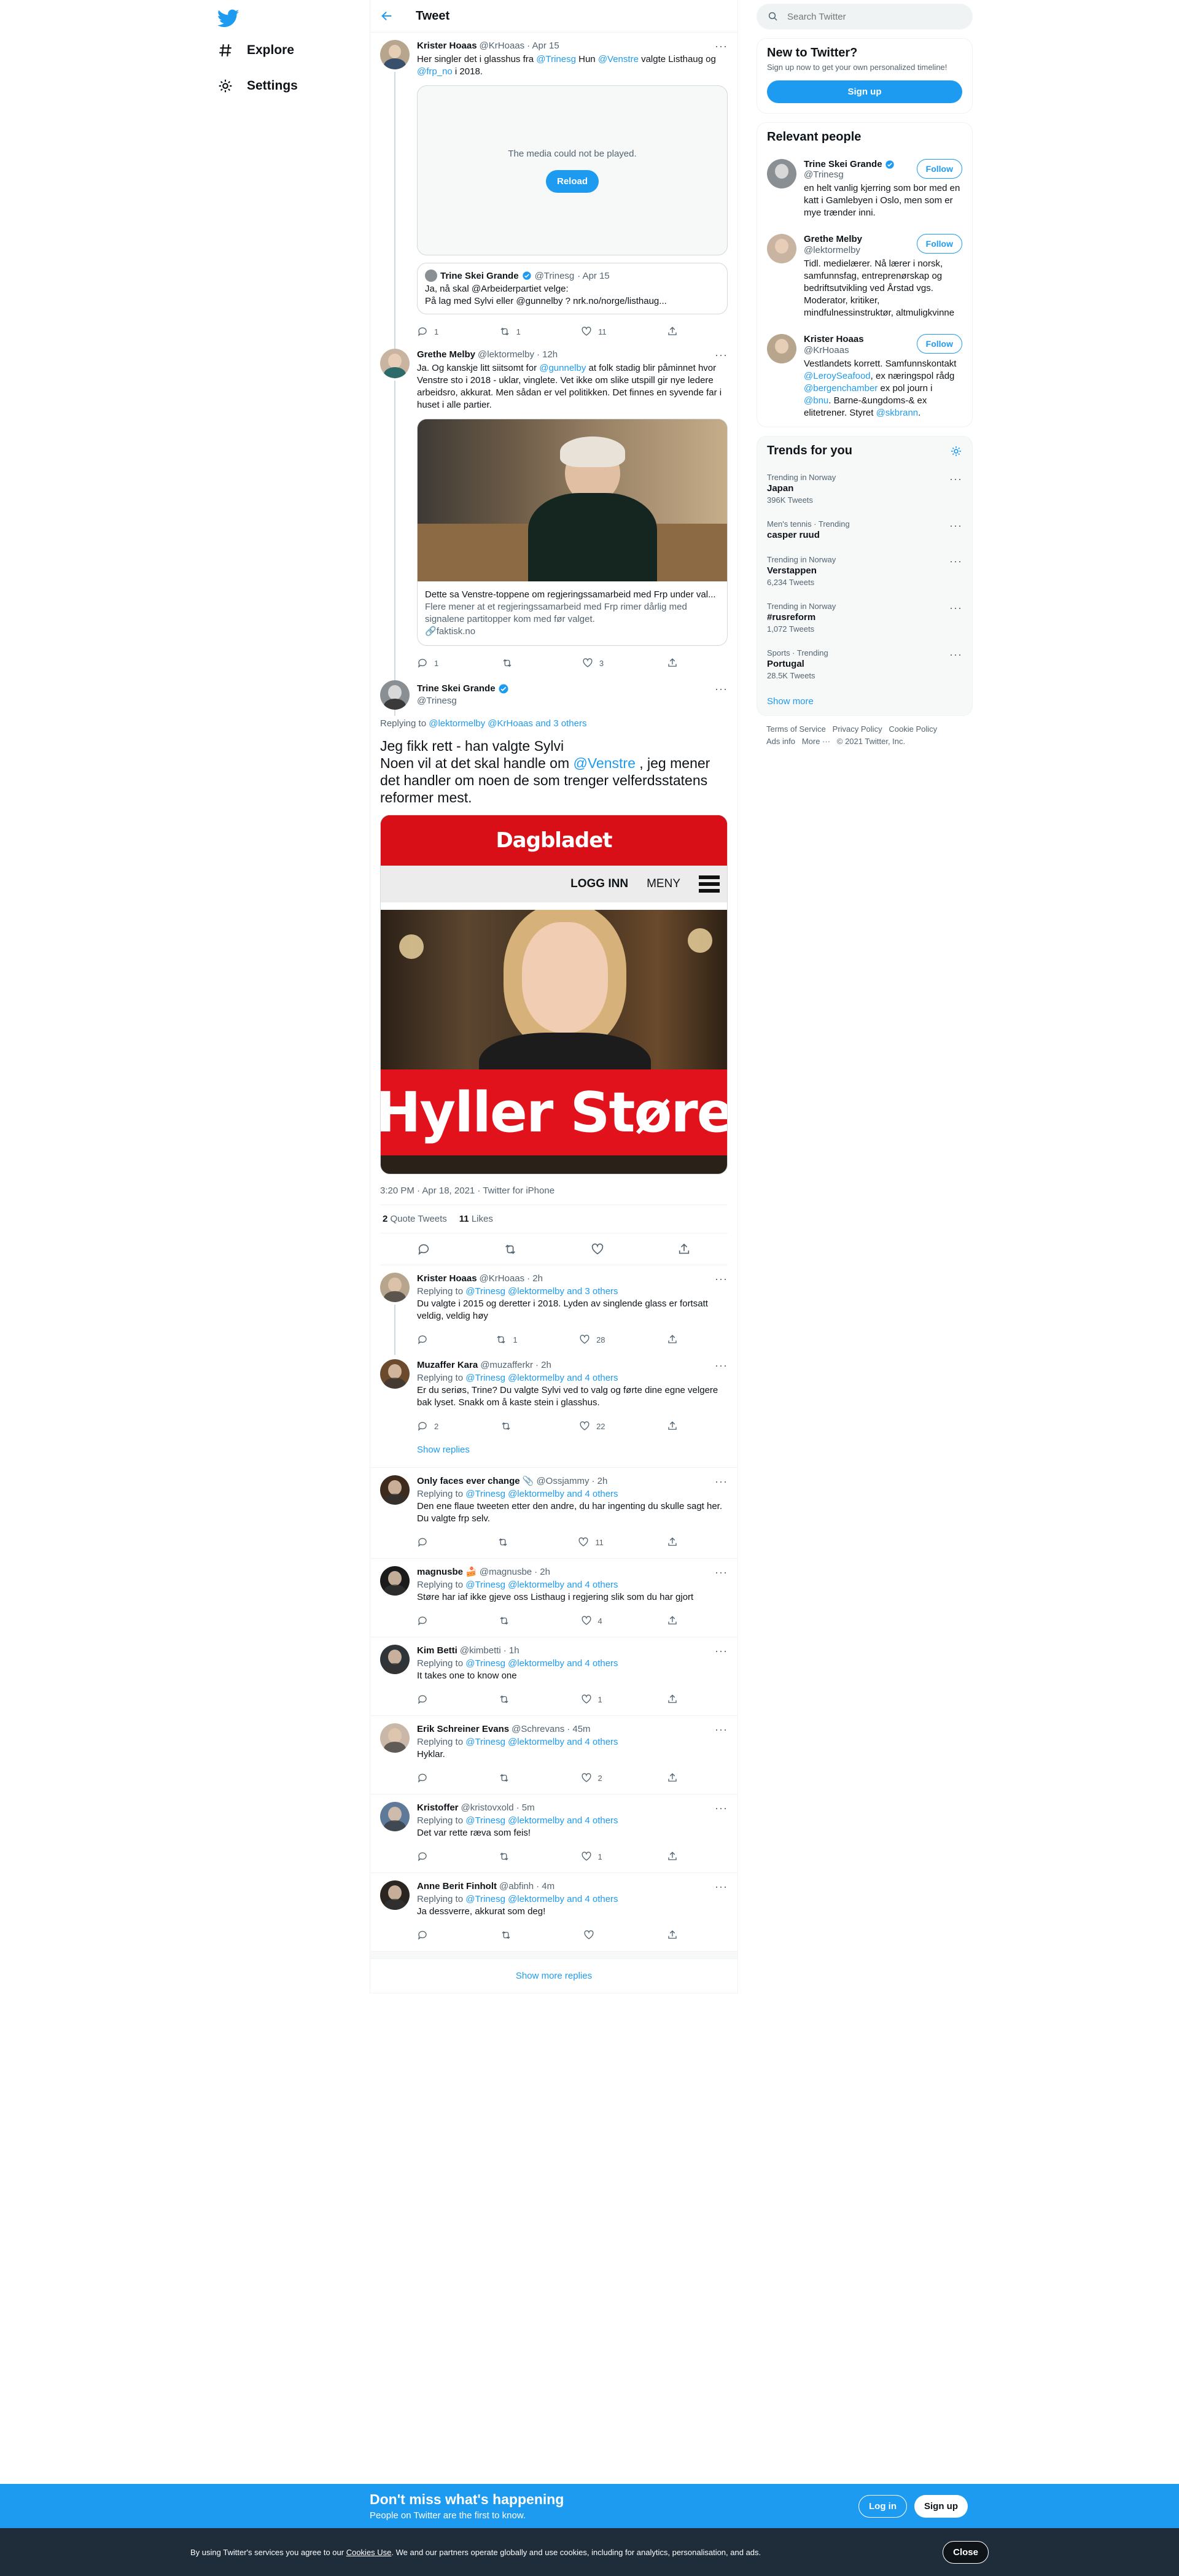 The width and height of the screenshot is (1179, 2576). I want to click on author-name: magnusbe 🍰, so click(447, 1572).